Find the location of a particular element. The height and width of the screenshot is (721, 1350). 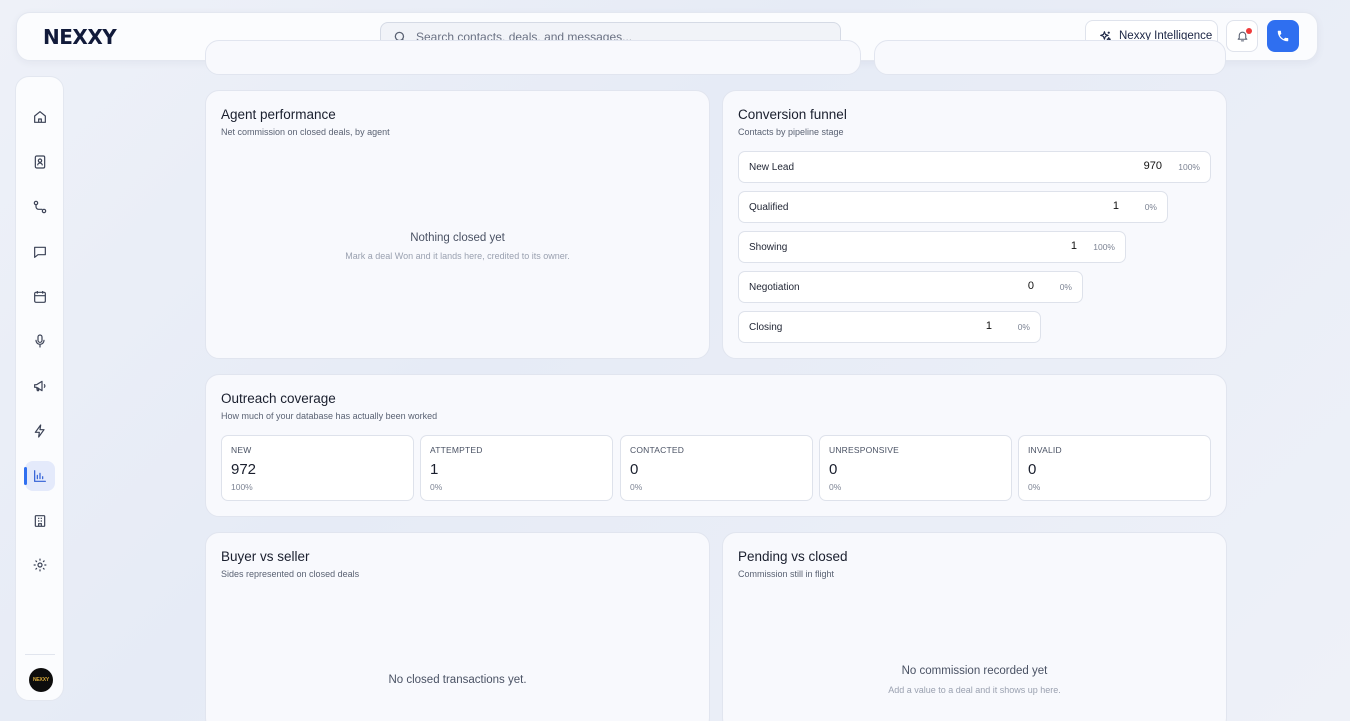

sidebar-item-settings is located at coordinates (40, 565).